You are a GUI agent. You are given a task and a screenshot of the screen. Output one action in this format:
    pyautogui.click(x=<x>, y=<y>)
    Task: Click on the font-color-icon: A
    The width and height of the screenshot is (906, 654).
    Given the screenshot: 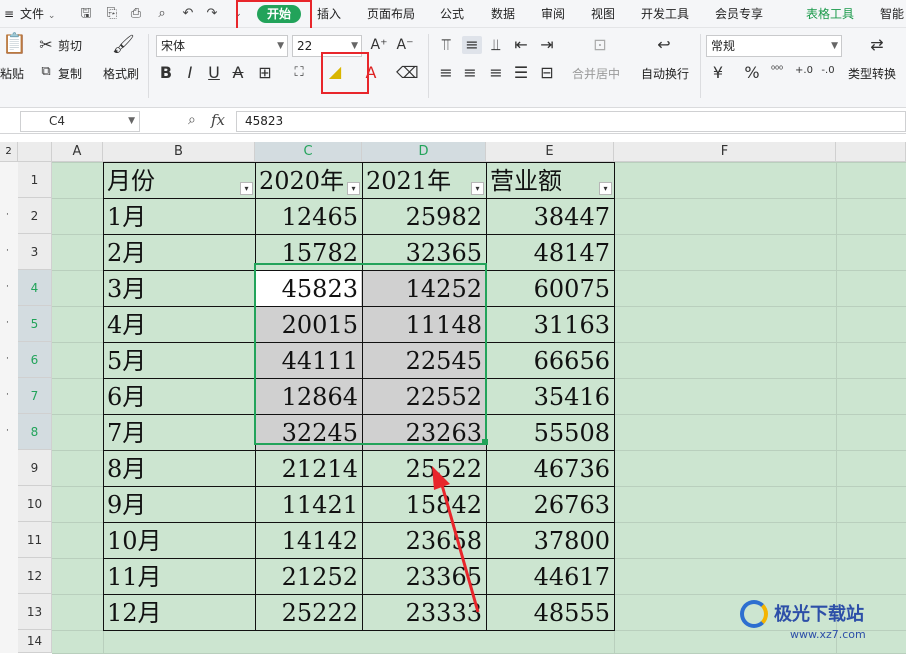 What is the action you would take?
    pyautogui.click(x=371, y=73)
    